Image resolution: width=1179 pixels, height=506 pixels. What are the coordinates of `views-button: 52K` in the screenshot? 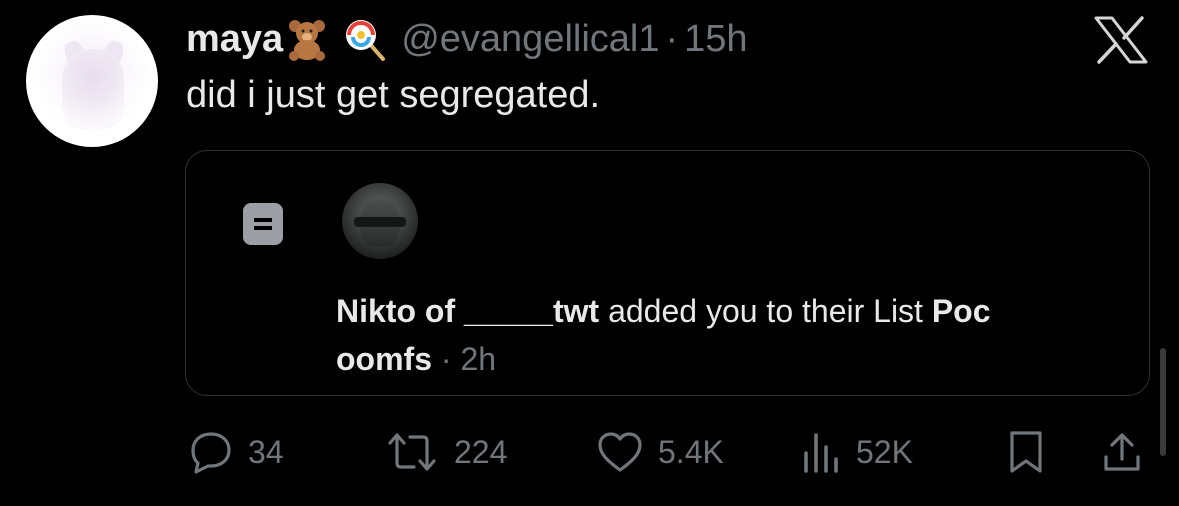 It's located at (856, 452).